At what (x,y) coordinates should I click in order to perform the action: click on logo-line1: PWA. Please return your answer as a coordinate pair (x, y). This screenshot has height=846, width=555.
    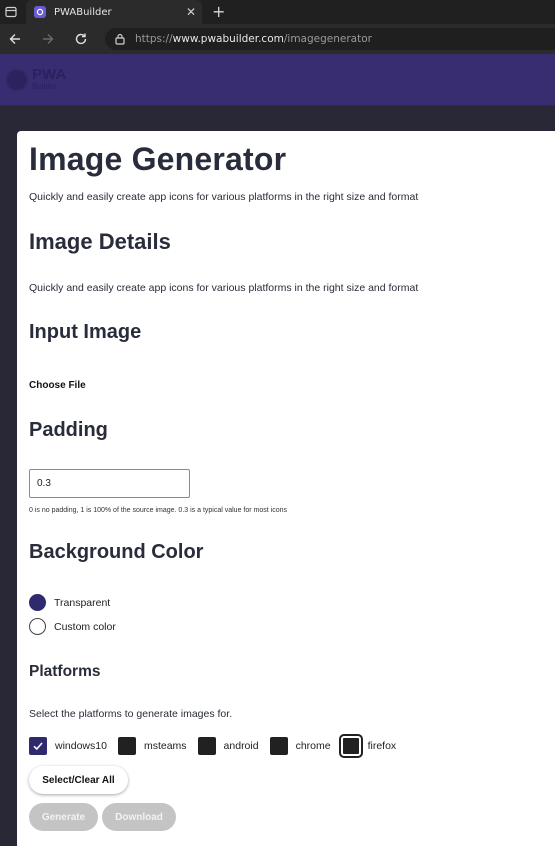
    Looking at the image, I should click on (49, 74).